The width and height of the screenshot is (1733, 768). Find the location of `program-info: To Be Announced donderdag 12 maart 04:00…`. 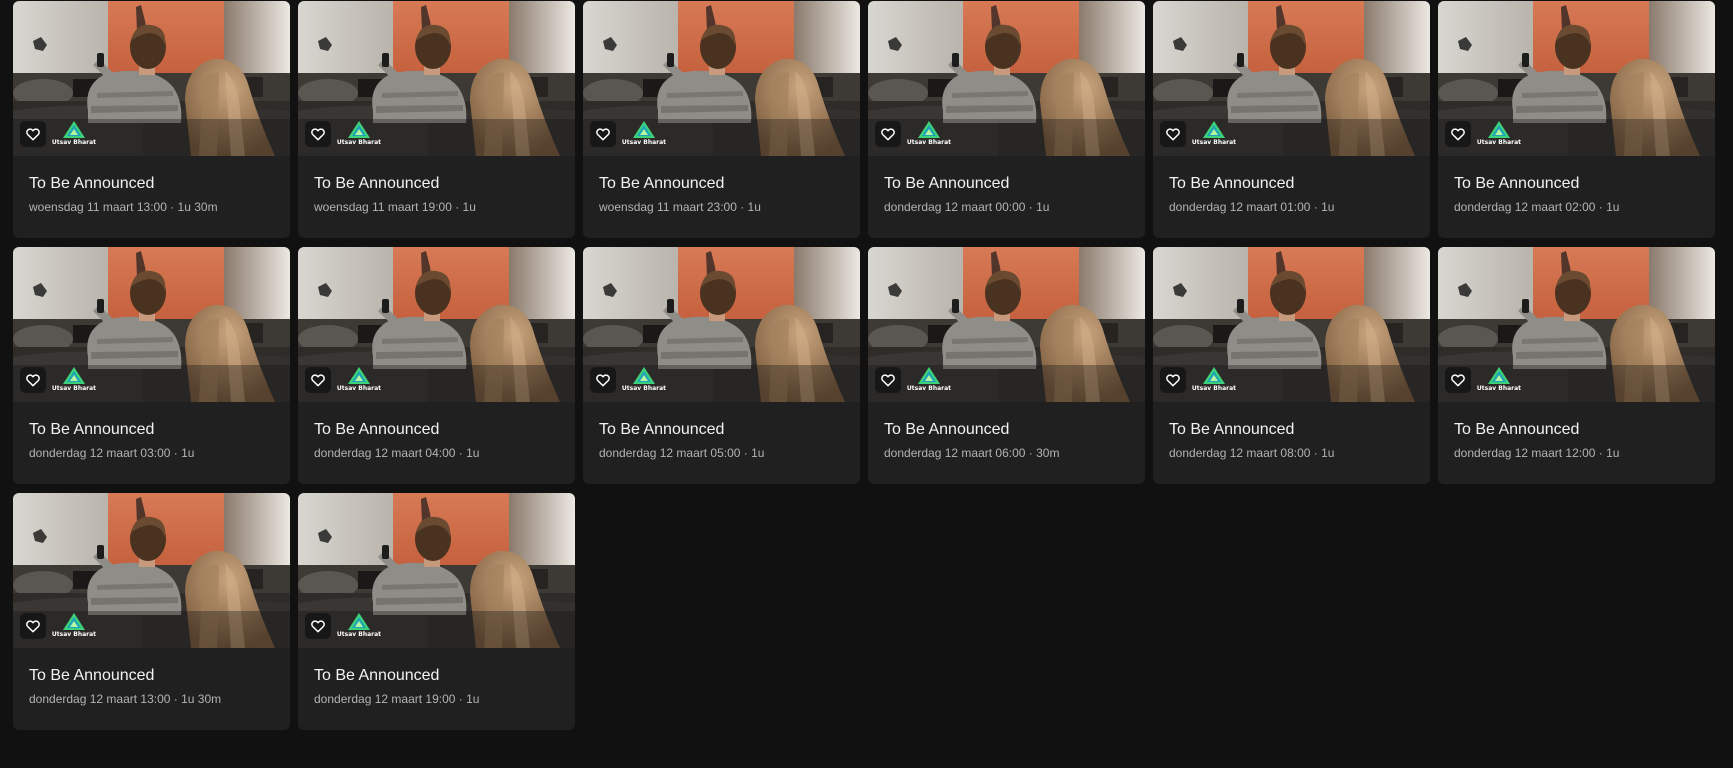

program-info: To Be Announced donderdag 12 maart 04:00… is located at coordinates (436, 431).